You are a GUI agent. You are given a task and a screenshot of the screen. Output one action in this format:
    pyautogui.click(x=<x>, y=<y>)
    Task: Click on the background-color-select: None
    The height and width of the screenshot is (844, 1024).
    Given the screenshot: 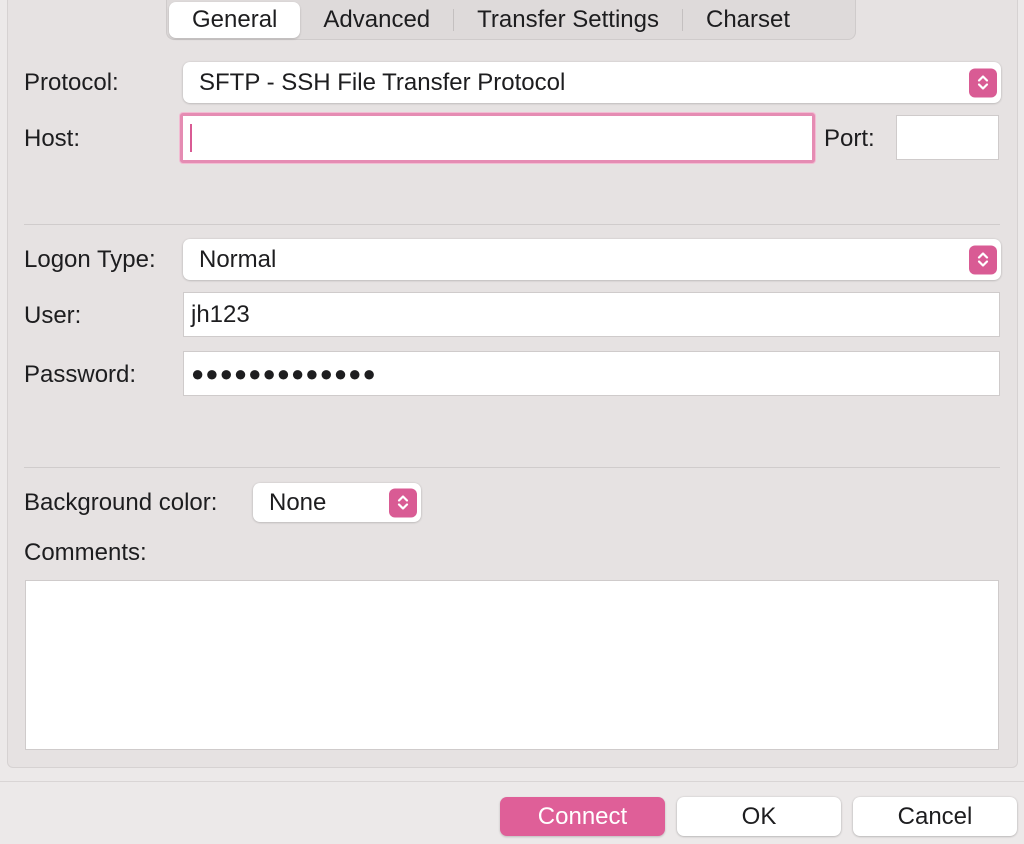 What is the action you would take?
    pyautogui.click(x=337, y=502)
    